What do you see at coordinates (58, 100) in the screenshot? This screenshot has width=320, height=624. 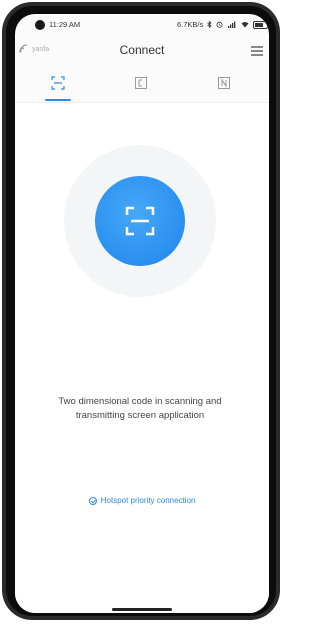 I see `active-tab-indicator` at bounding box center [58, 100].